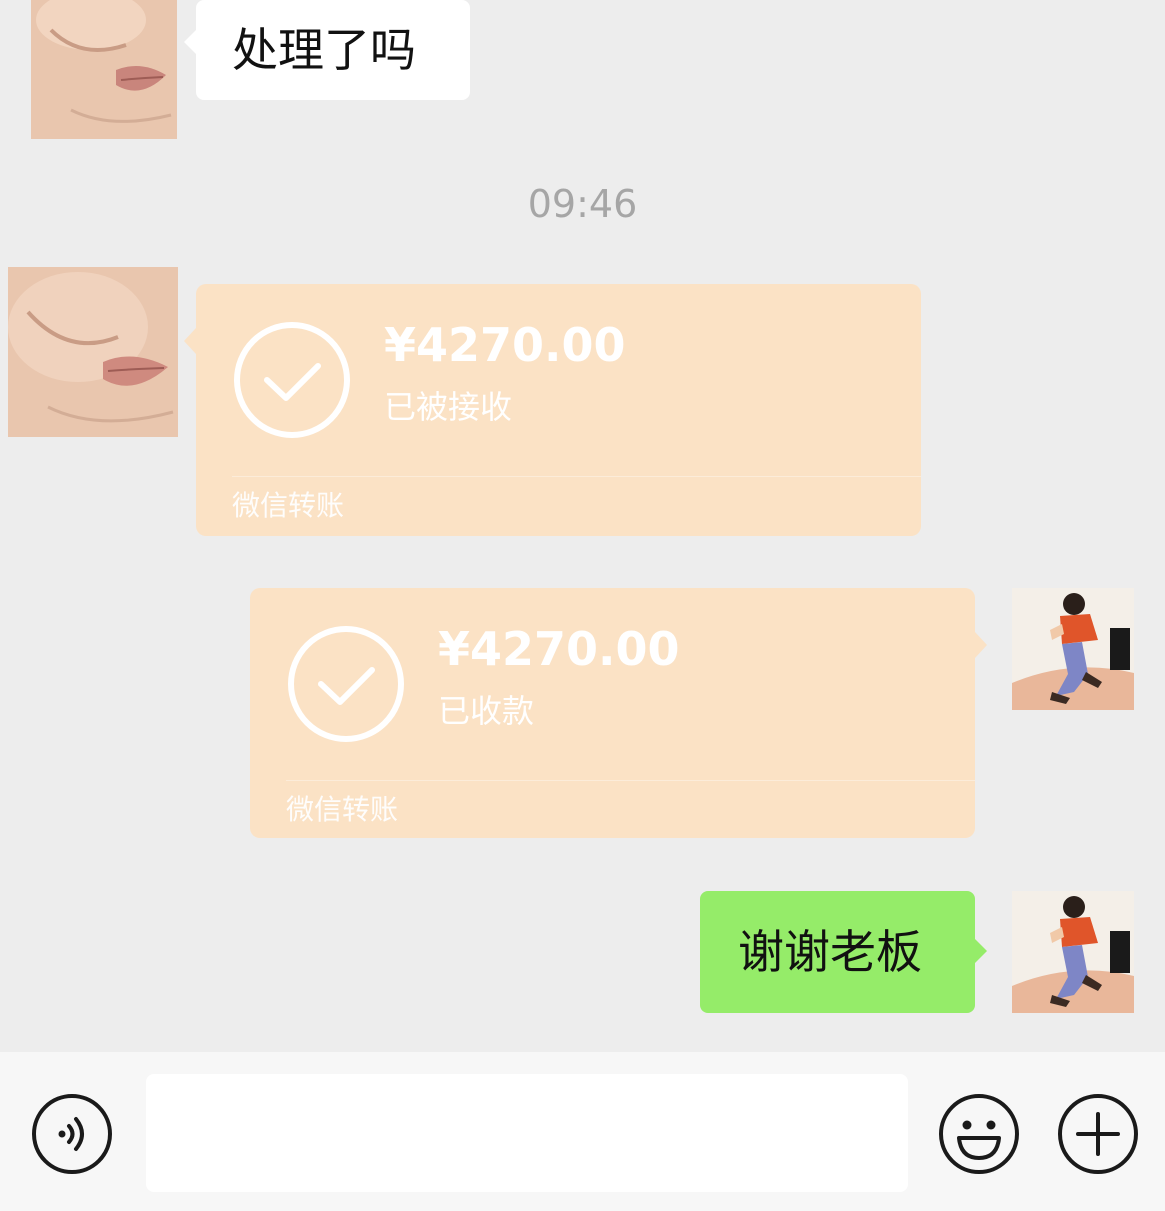 The image size is (1165, 1211). I want to click on transfer-card-received: ¥4270.00 已收款 微信转账, so click(618, 713).